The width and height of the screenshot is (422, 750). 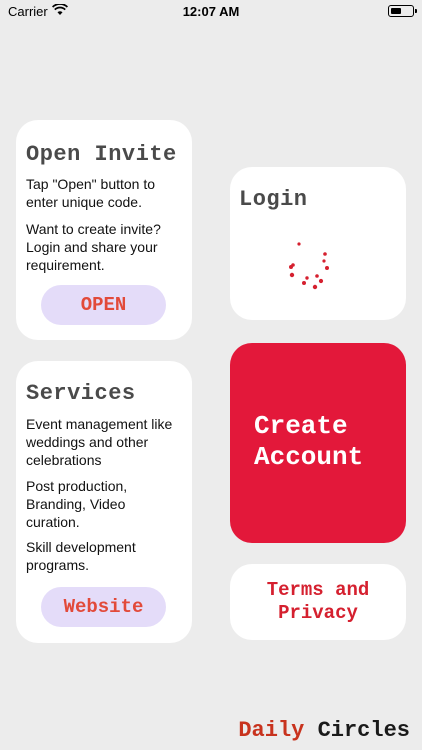 I want to click on status-bar: Carrier 12:07 AM, so click(x=211, y=12).